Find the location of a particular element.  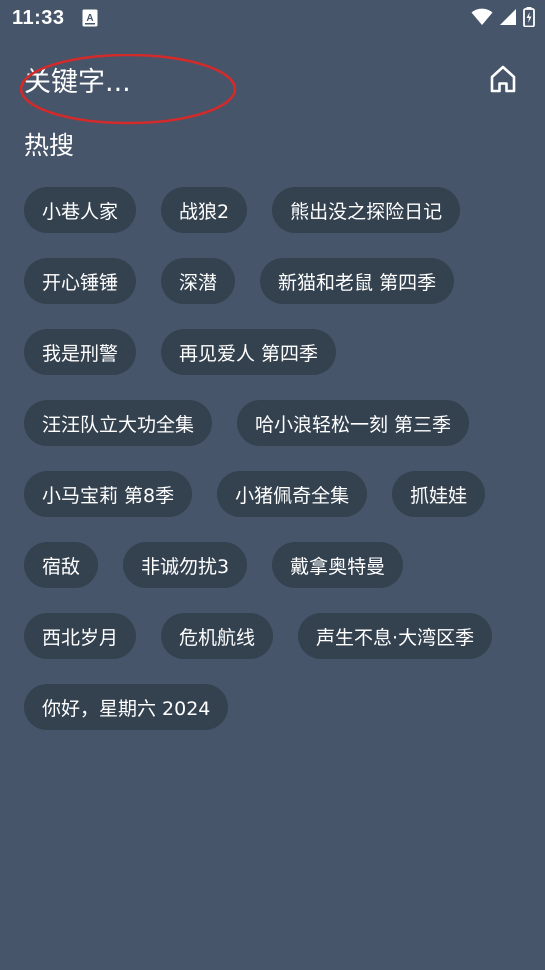

app-a-icon: A is located at coordinates (90, 18).